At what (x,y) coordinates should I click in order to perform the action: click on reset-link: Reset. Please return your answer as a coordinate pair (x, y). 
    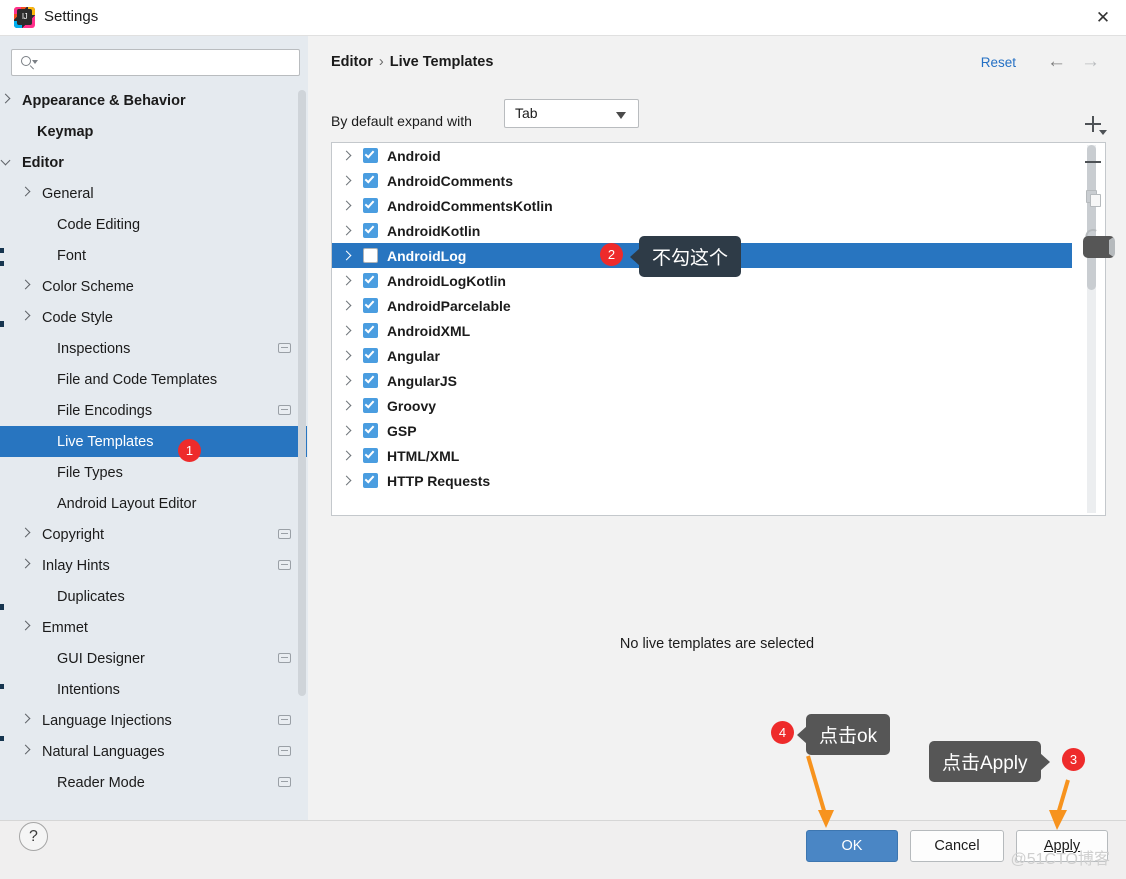
    Looking at the image, I should click on (998, 62).